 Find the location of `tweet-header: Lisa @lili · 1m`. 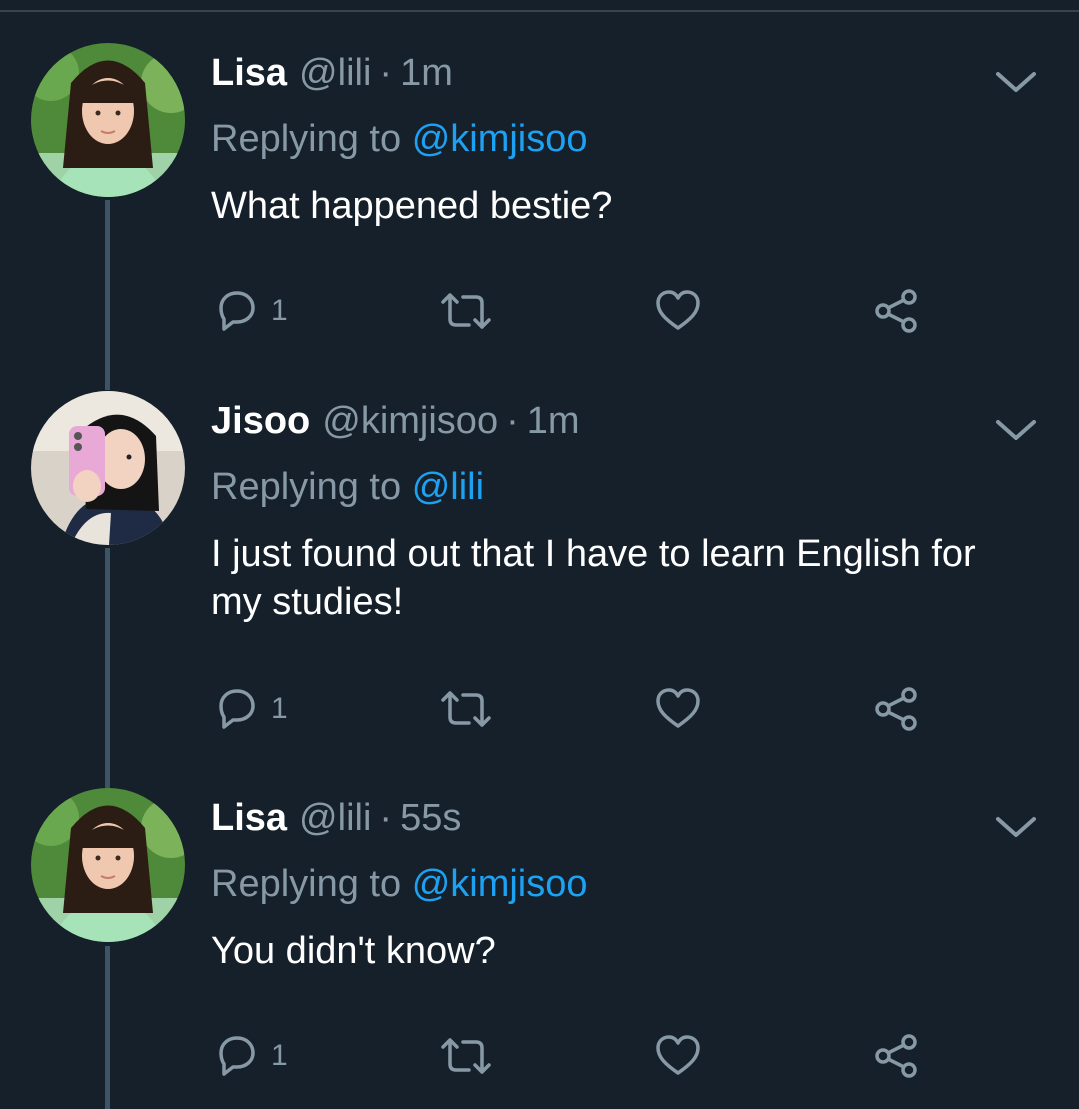

tweet-header: Lisa @lili · 1m is located at coordinates (332, 80).